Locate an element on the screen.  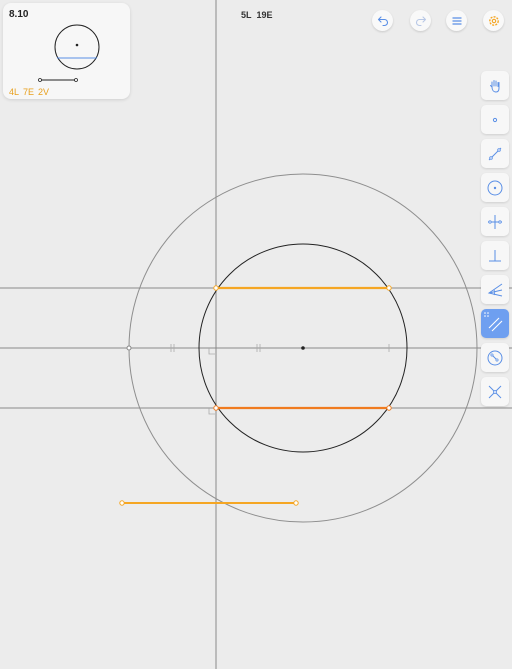
perpendicular-icon is located at coordinates (495, 255).